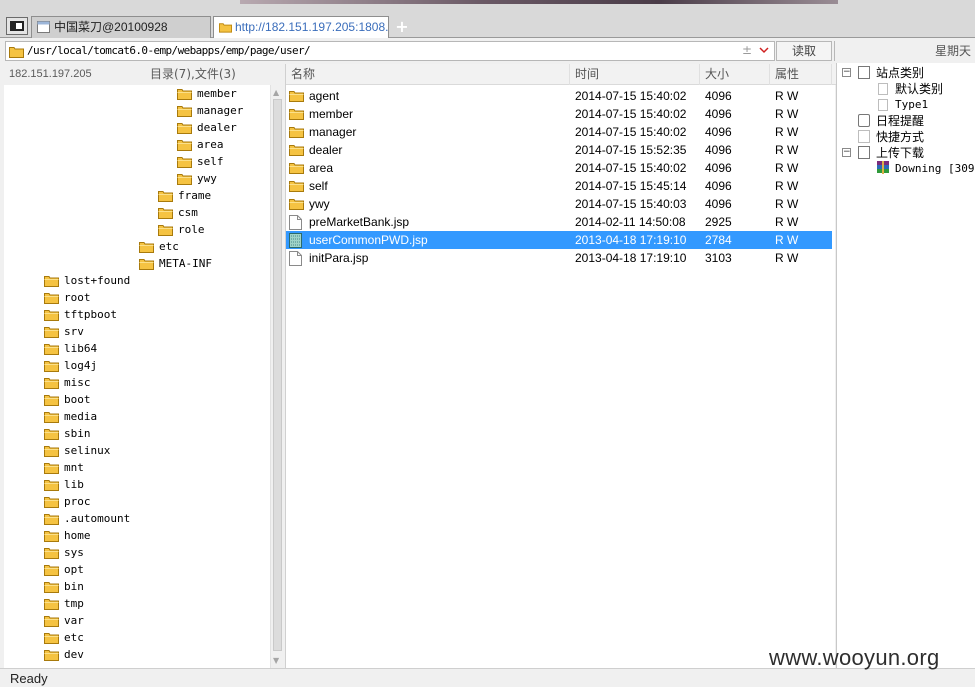 The height and width of the screenshot is (687, 975). What do you see at coordinates (77, 433) in the screenshot?
I see `tree-node-label: sbin` at bounding box center [77, 433].